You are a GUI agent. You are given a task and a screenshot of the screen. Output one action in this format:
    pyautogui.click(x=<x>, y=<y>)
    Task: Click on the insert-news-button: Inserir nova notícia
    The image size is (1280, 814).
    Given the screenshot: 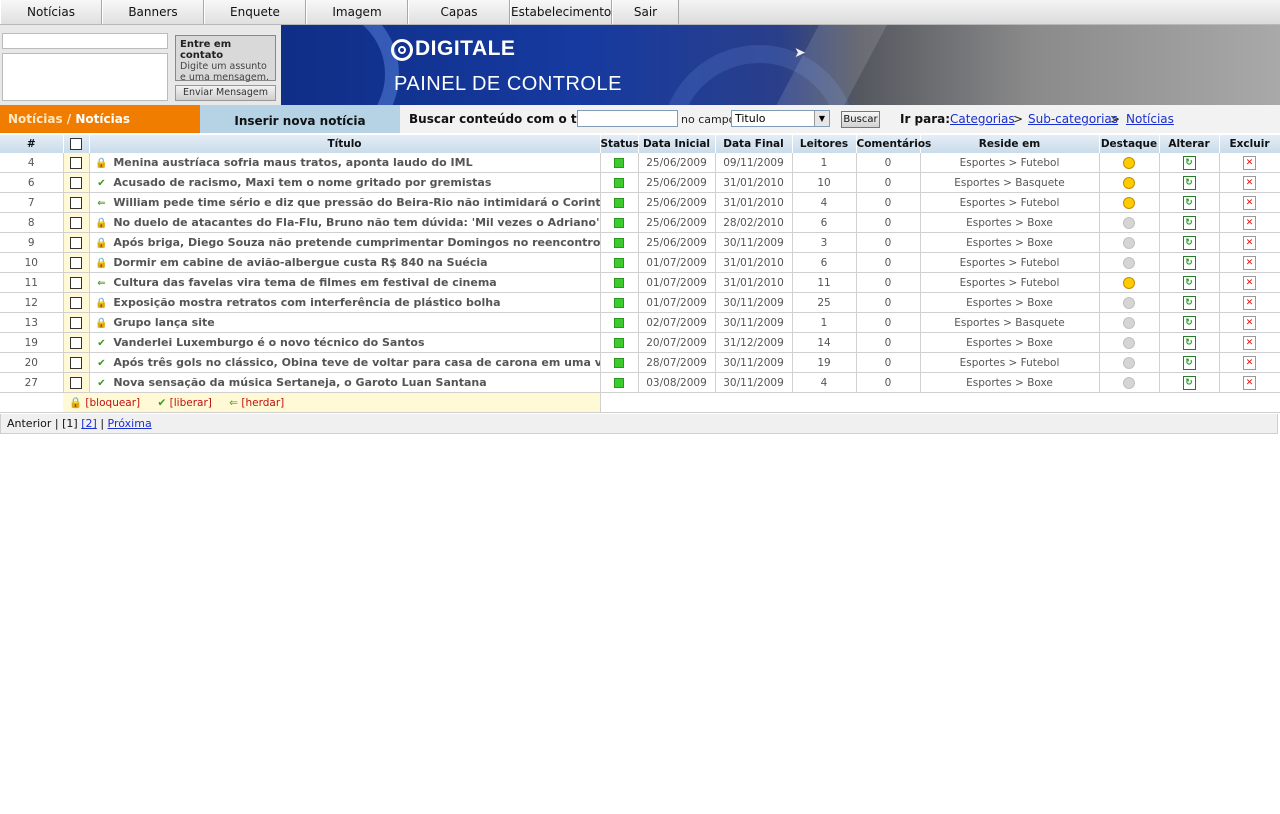 What is the action you would take?
    pyautogui.click(x=300, y=119)
    